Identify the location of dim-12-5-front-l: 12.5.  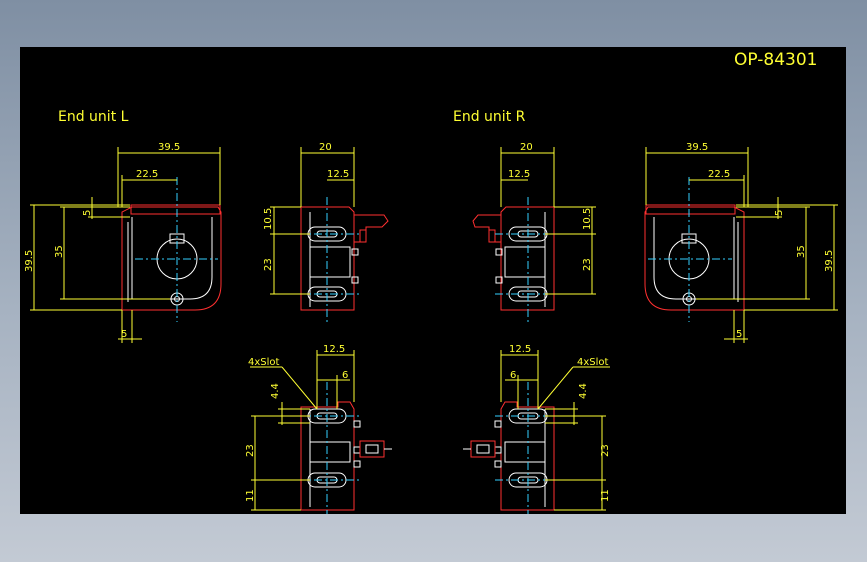
(338, 174).